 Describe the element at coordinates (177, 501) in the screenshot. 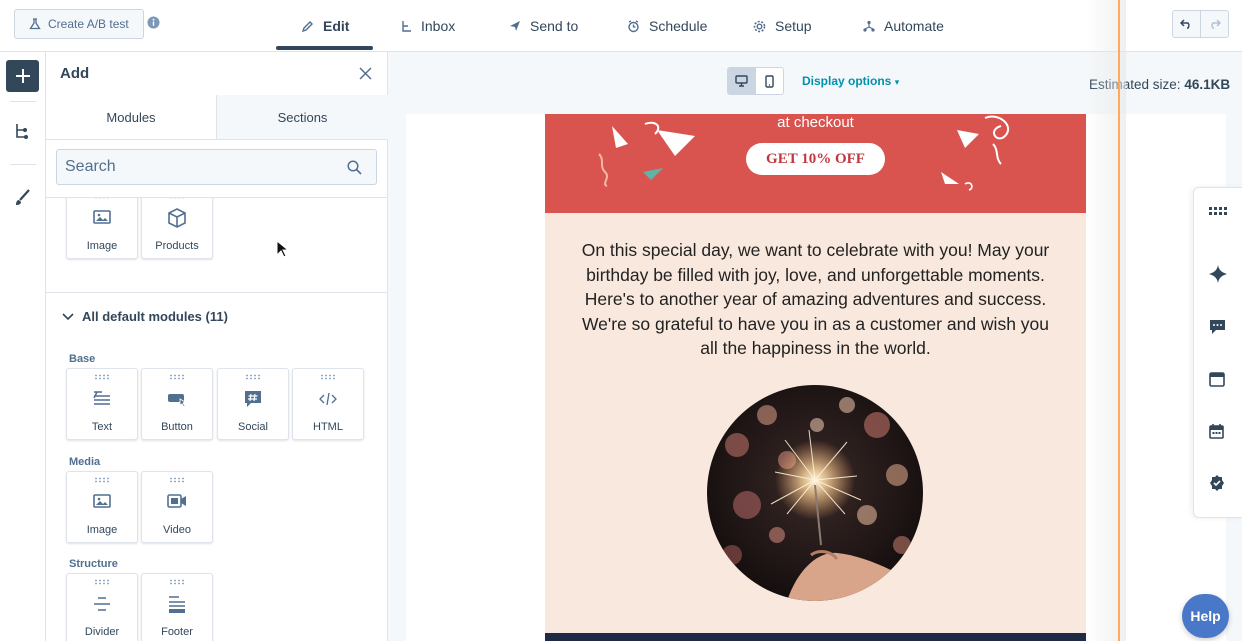

I see `video-icon` at that location.